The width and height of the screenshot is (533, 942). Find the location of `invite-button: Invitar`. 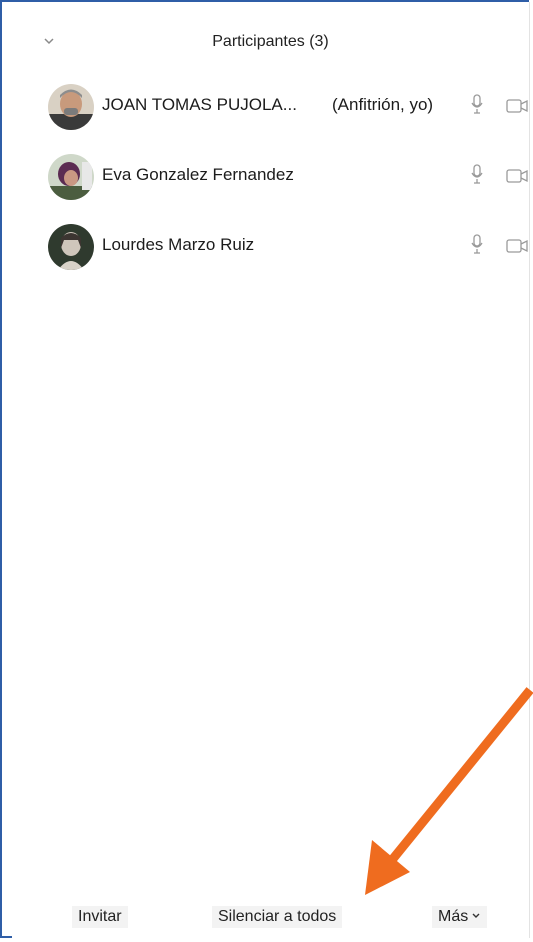

invite-button: Invitar is located at coordinates (100, 917).